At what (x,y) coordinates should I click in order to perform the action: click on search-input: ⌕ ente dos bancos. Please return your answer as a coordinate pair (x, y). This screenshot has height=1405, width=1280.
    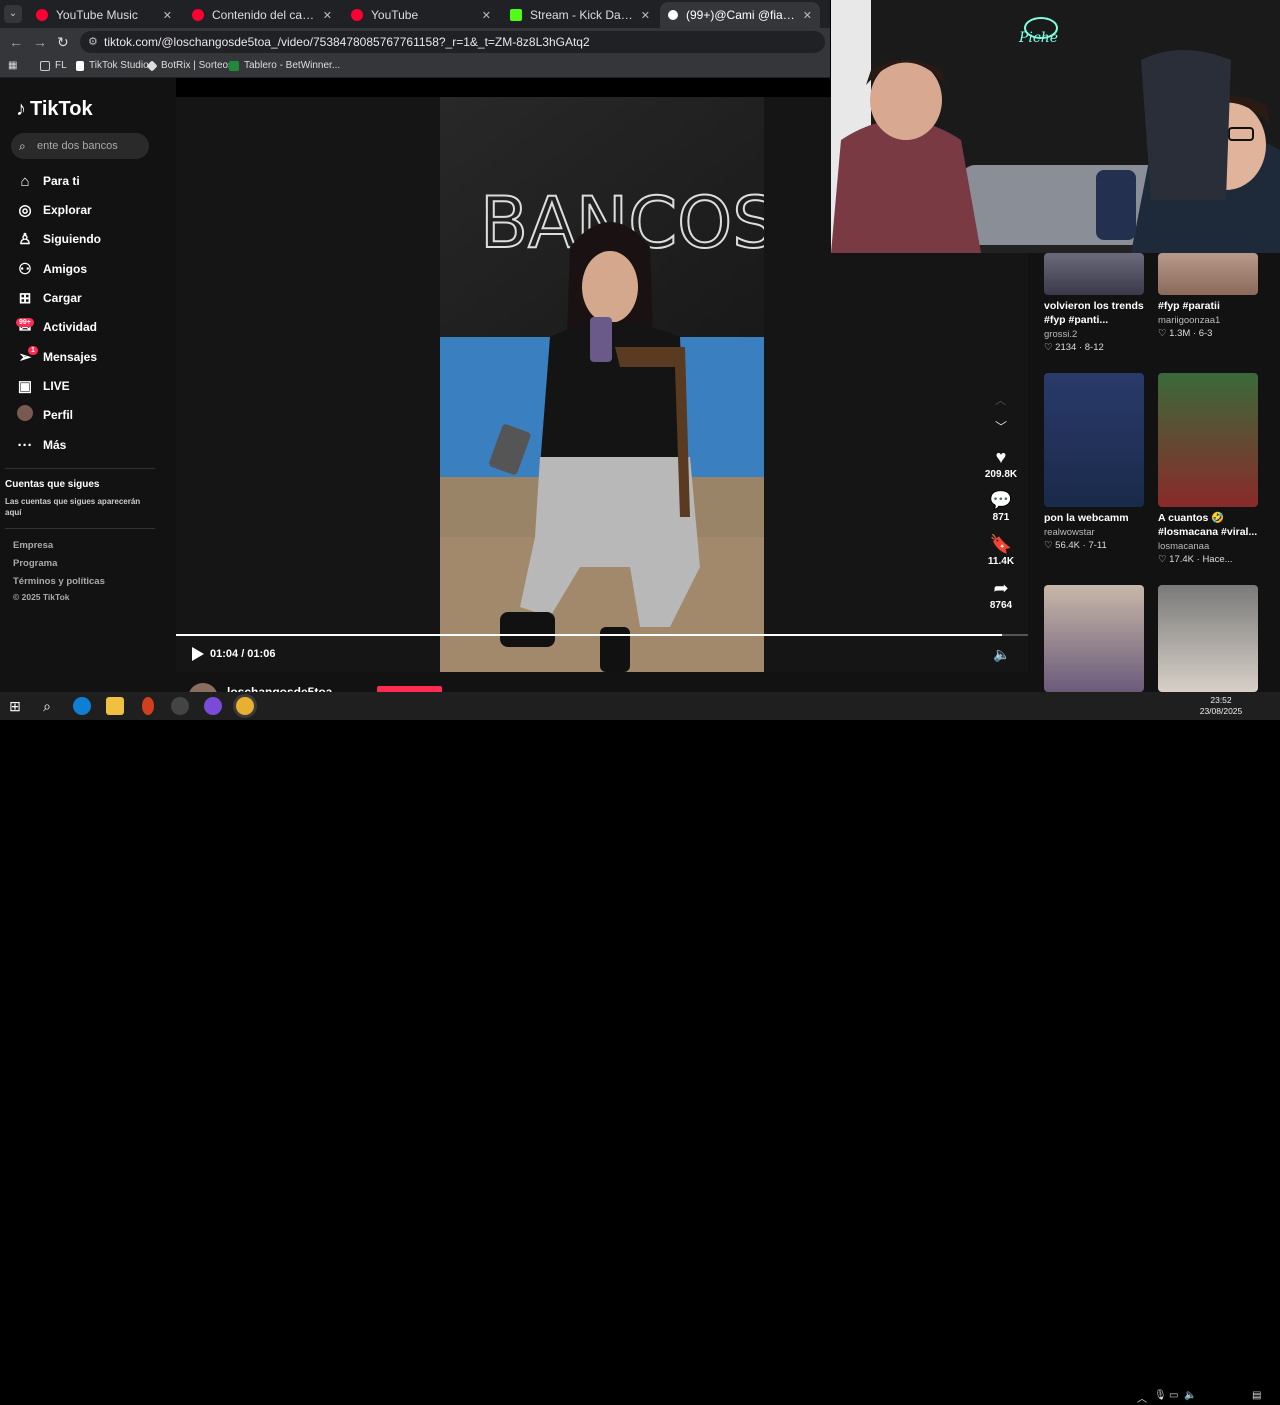
    Looking at the image, I should click on (80, 146).